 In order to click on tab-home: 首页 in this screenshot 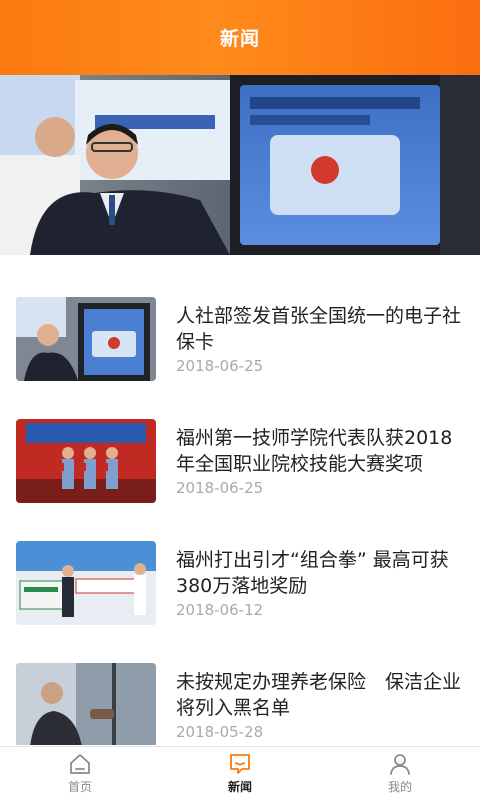, I will do `click(80, 773)`.